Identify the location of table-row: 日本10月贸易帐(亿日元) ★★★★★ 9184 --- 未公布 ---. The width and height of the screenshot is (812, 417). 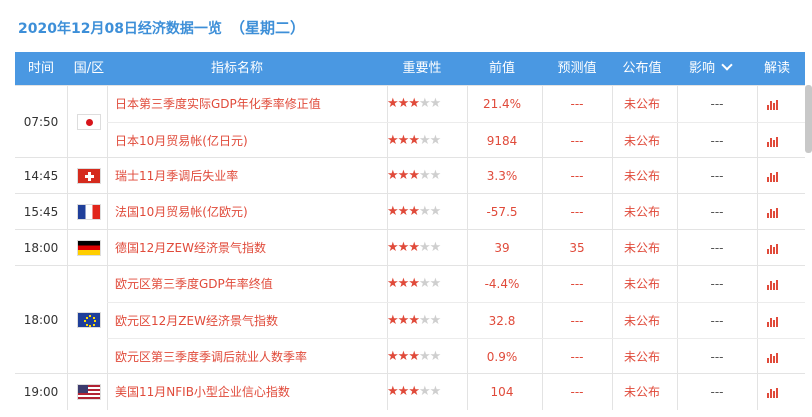
(456, 140).